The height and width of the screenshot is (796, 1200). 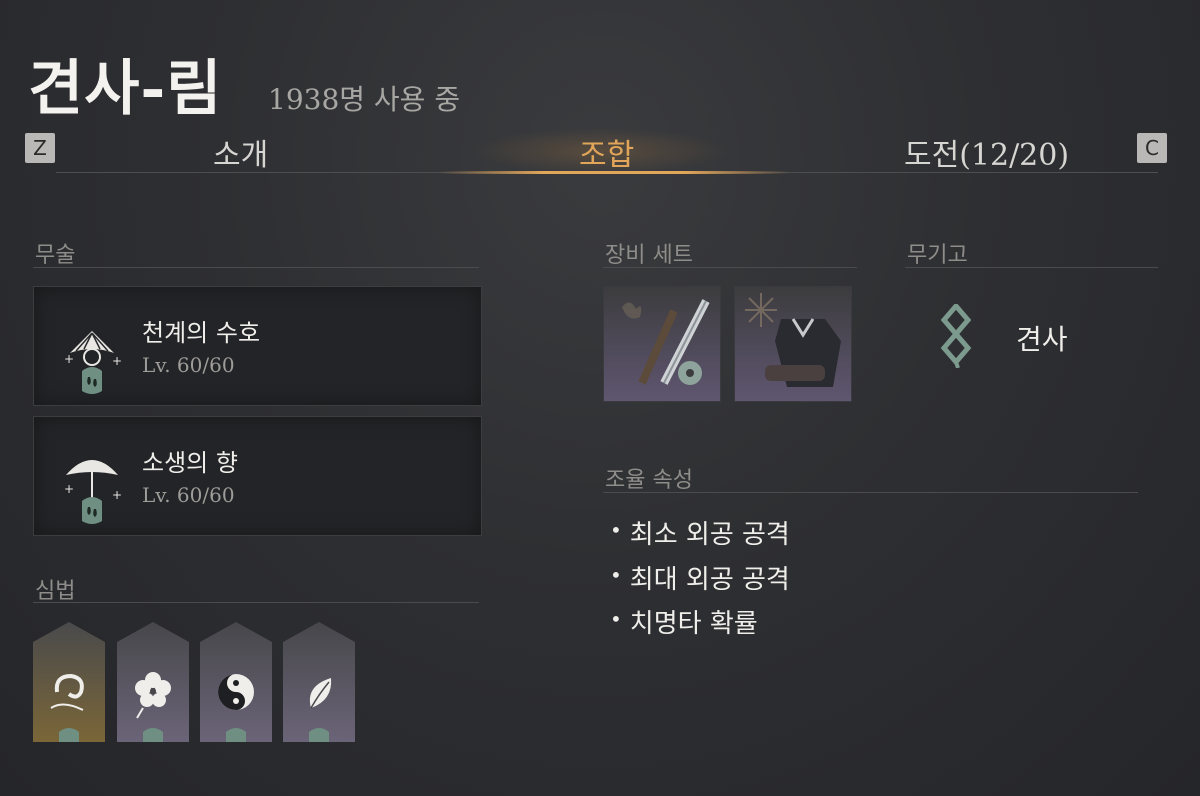 What do you see at coordinates (693, 624) in the screenshot?
I see `attribute-label: 치명타 확률` at bounding box center [693, 624].